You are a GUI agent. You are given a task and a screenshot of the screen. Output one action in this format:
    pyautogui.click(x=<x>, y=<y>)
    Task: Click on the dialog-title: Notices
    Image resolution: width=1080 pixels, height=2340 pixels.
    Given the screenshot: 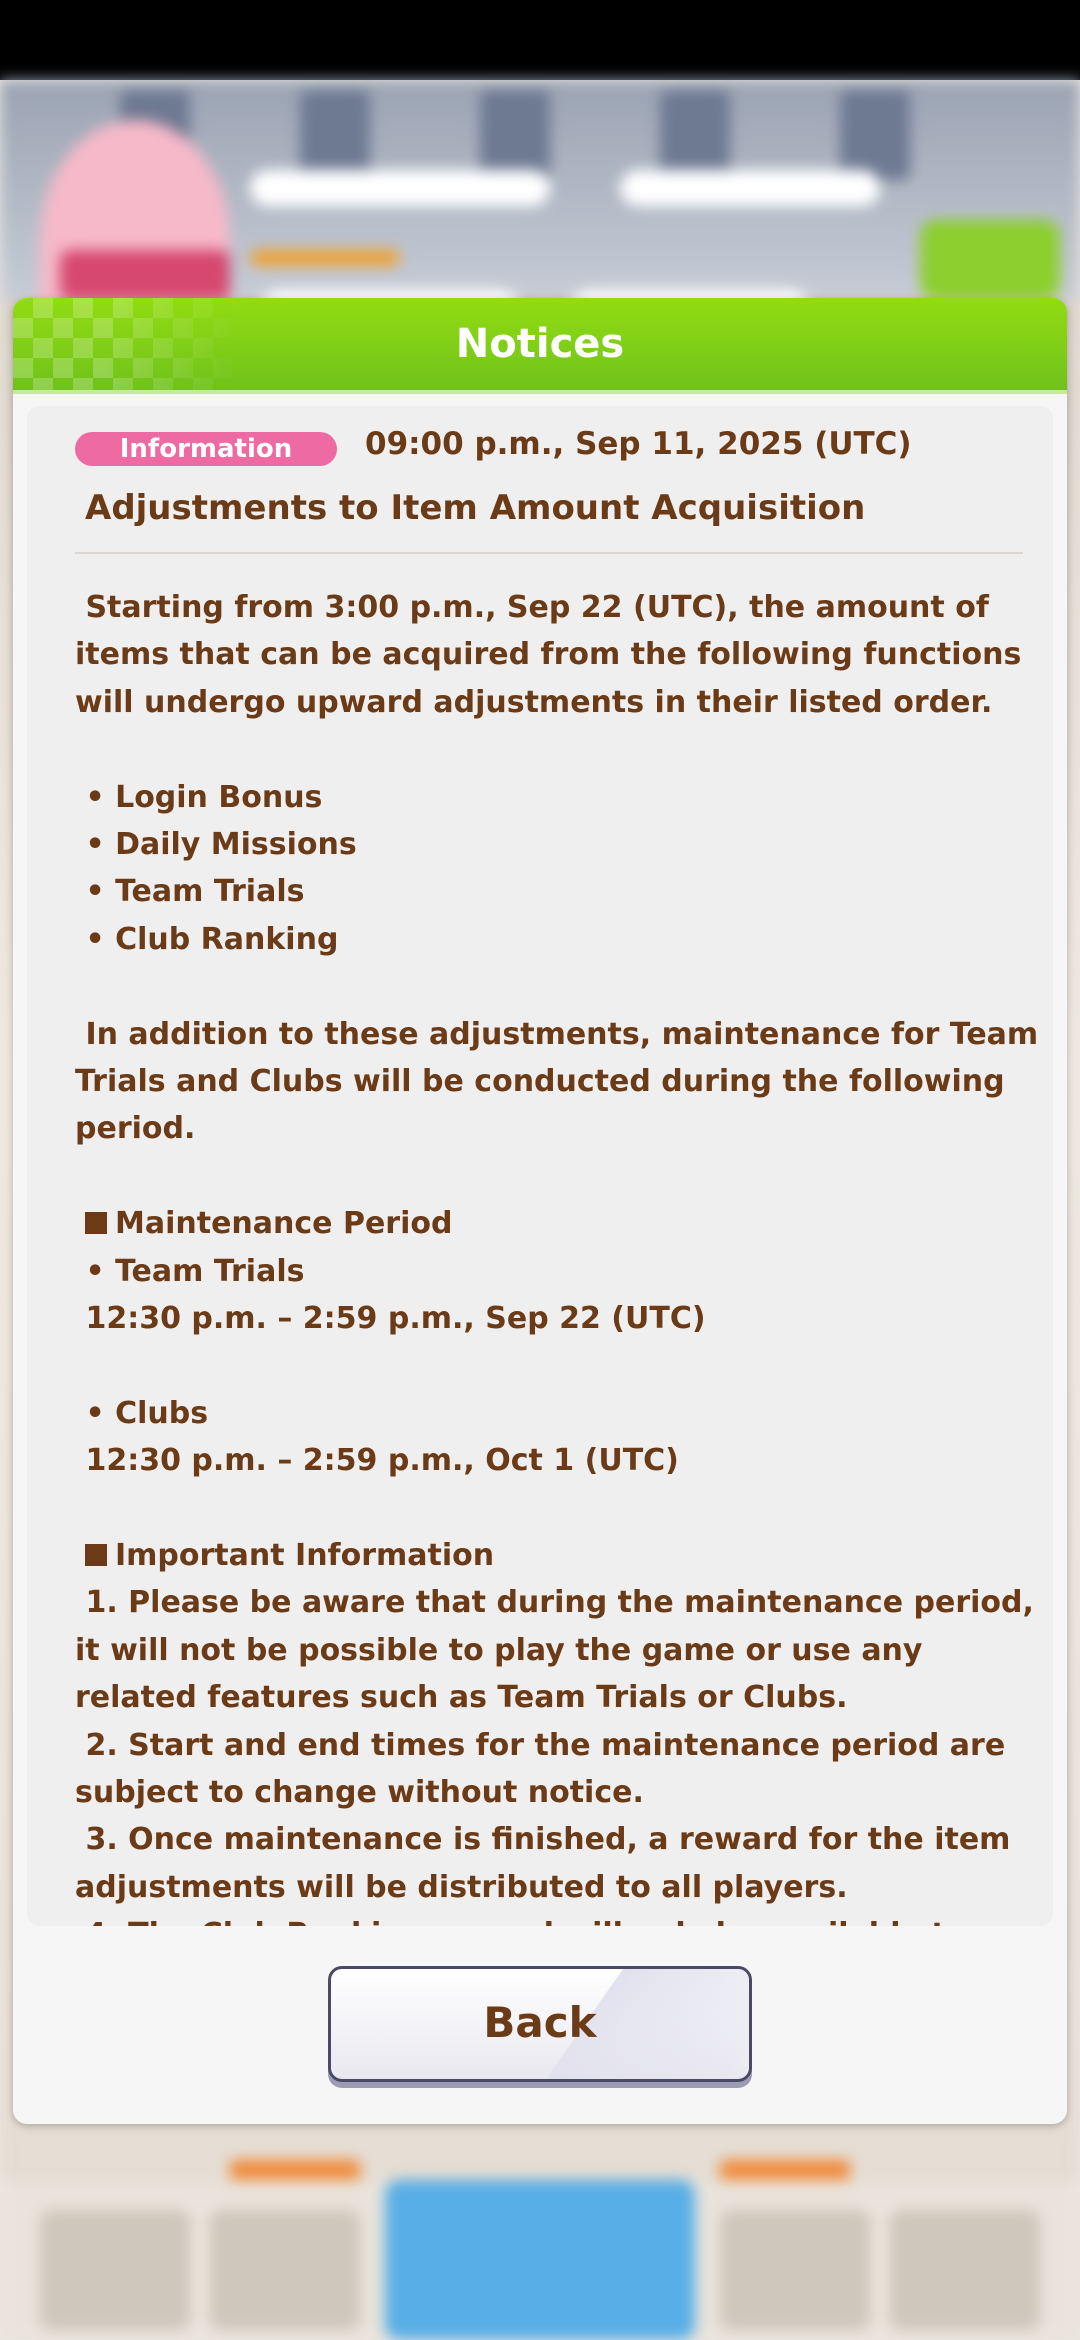 What is the action you would take?
    pyautogui.click(x=540, y=344)
    